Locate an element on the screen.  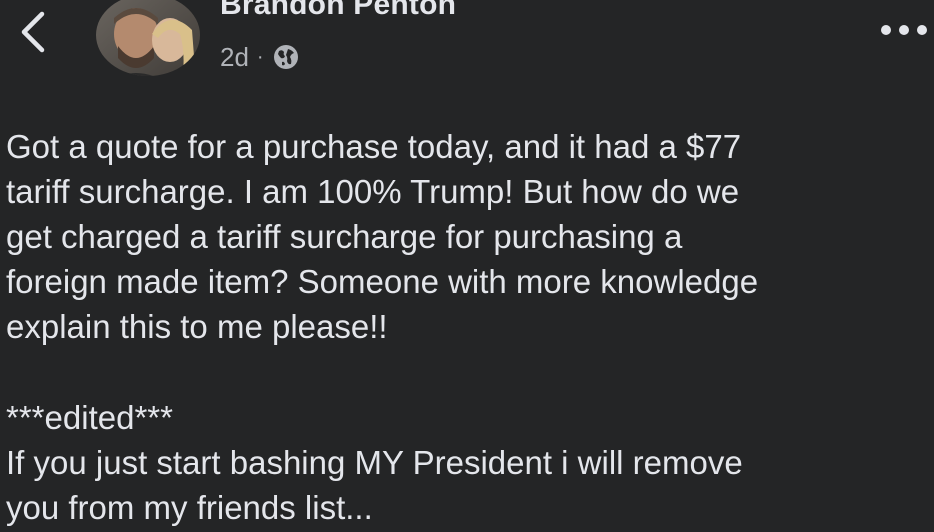
globe-icon is located at coordinates (286, 57).